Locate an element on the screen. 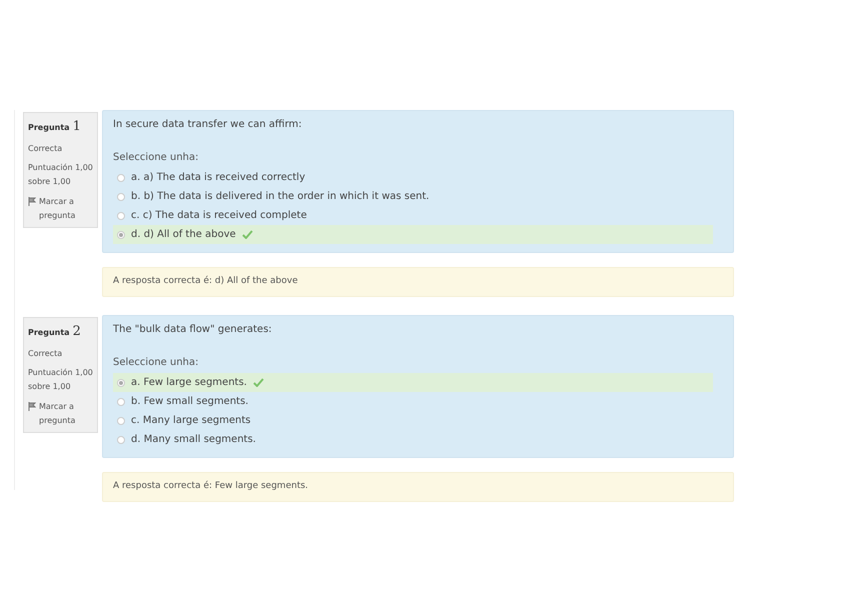  answer-option: b. Few small segments. is located at coordinates (413, 401).